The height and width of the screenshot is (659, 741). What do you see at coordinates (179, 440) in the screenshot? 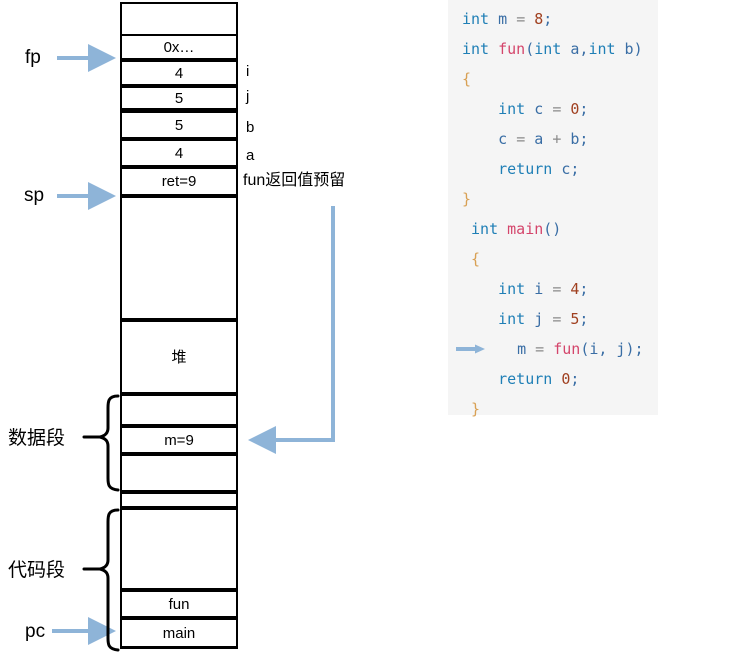
I see `memory-cell-m: m=9` at bounding box center [179, 440].